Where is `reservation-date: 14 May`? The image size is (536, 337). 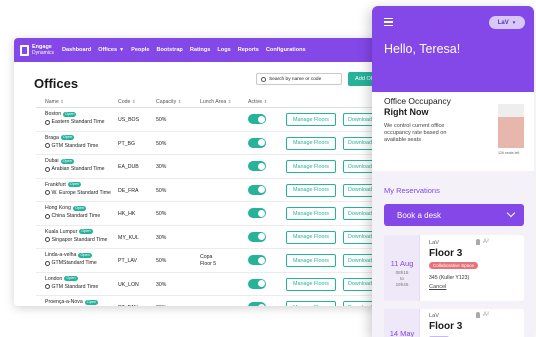
reservation-date: 14 May is located at coordinates (402, 333).